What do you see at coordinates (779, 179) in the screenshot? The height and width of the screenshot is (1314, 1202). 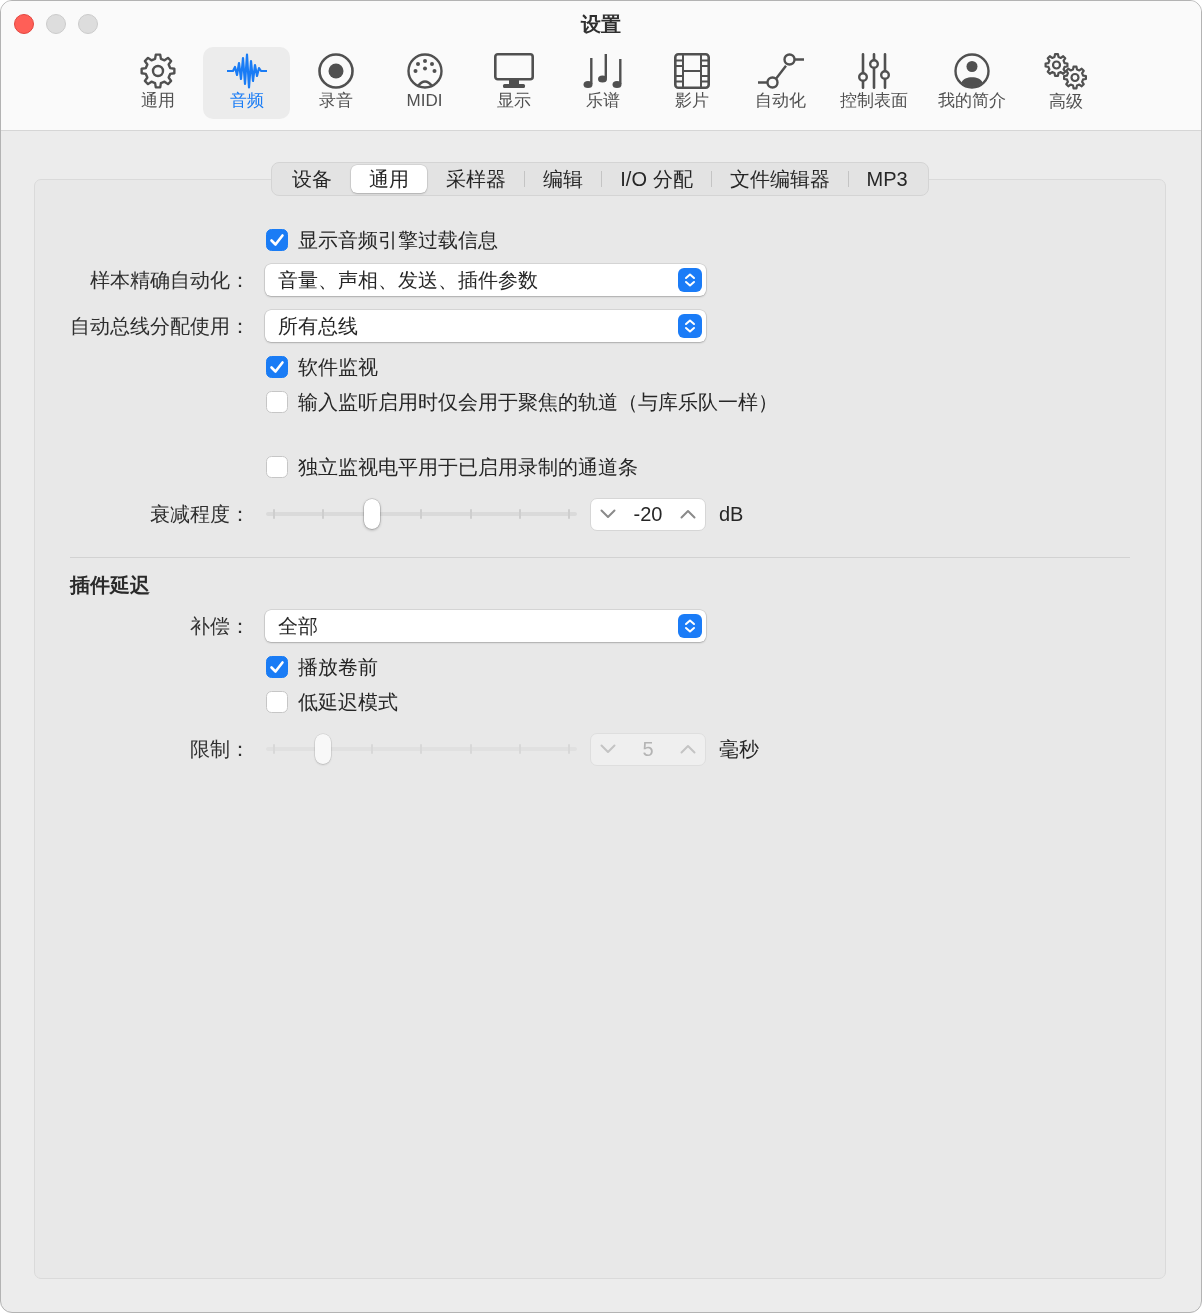 I see `tab: 文件编辑器` at bounding box center [779, 179].